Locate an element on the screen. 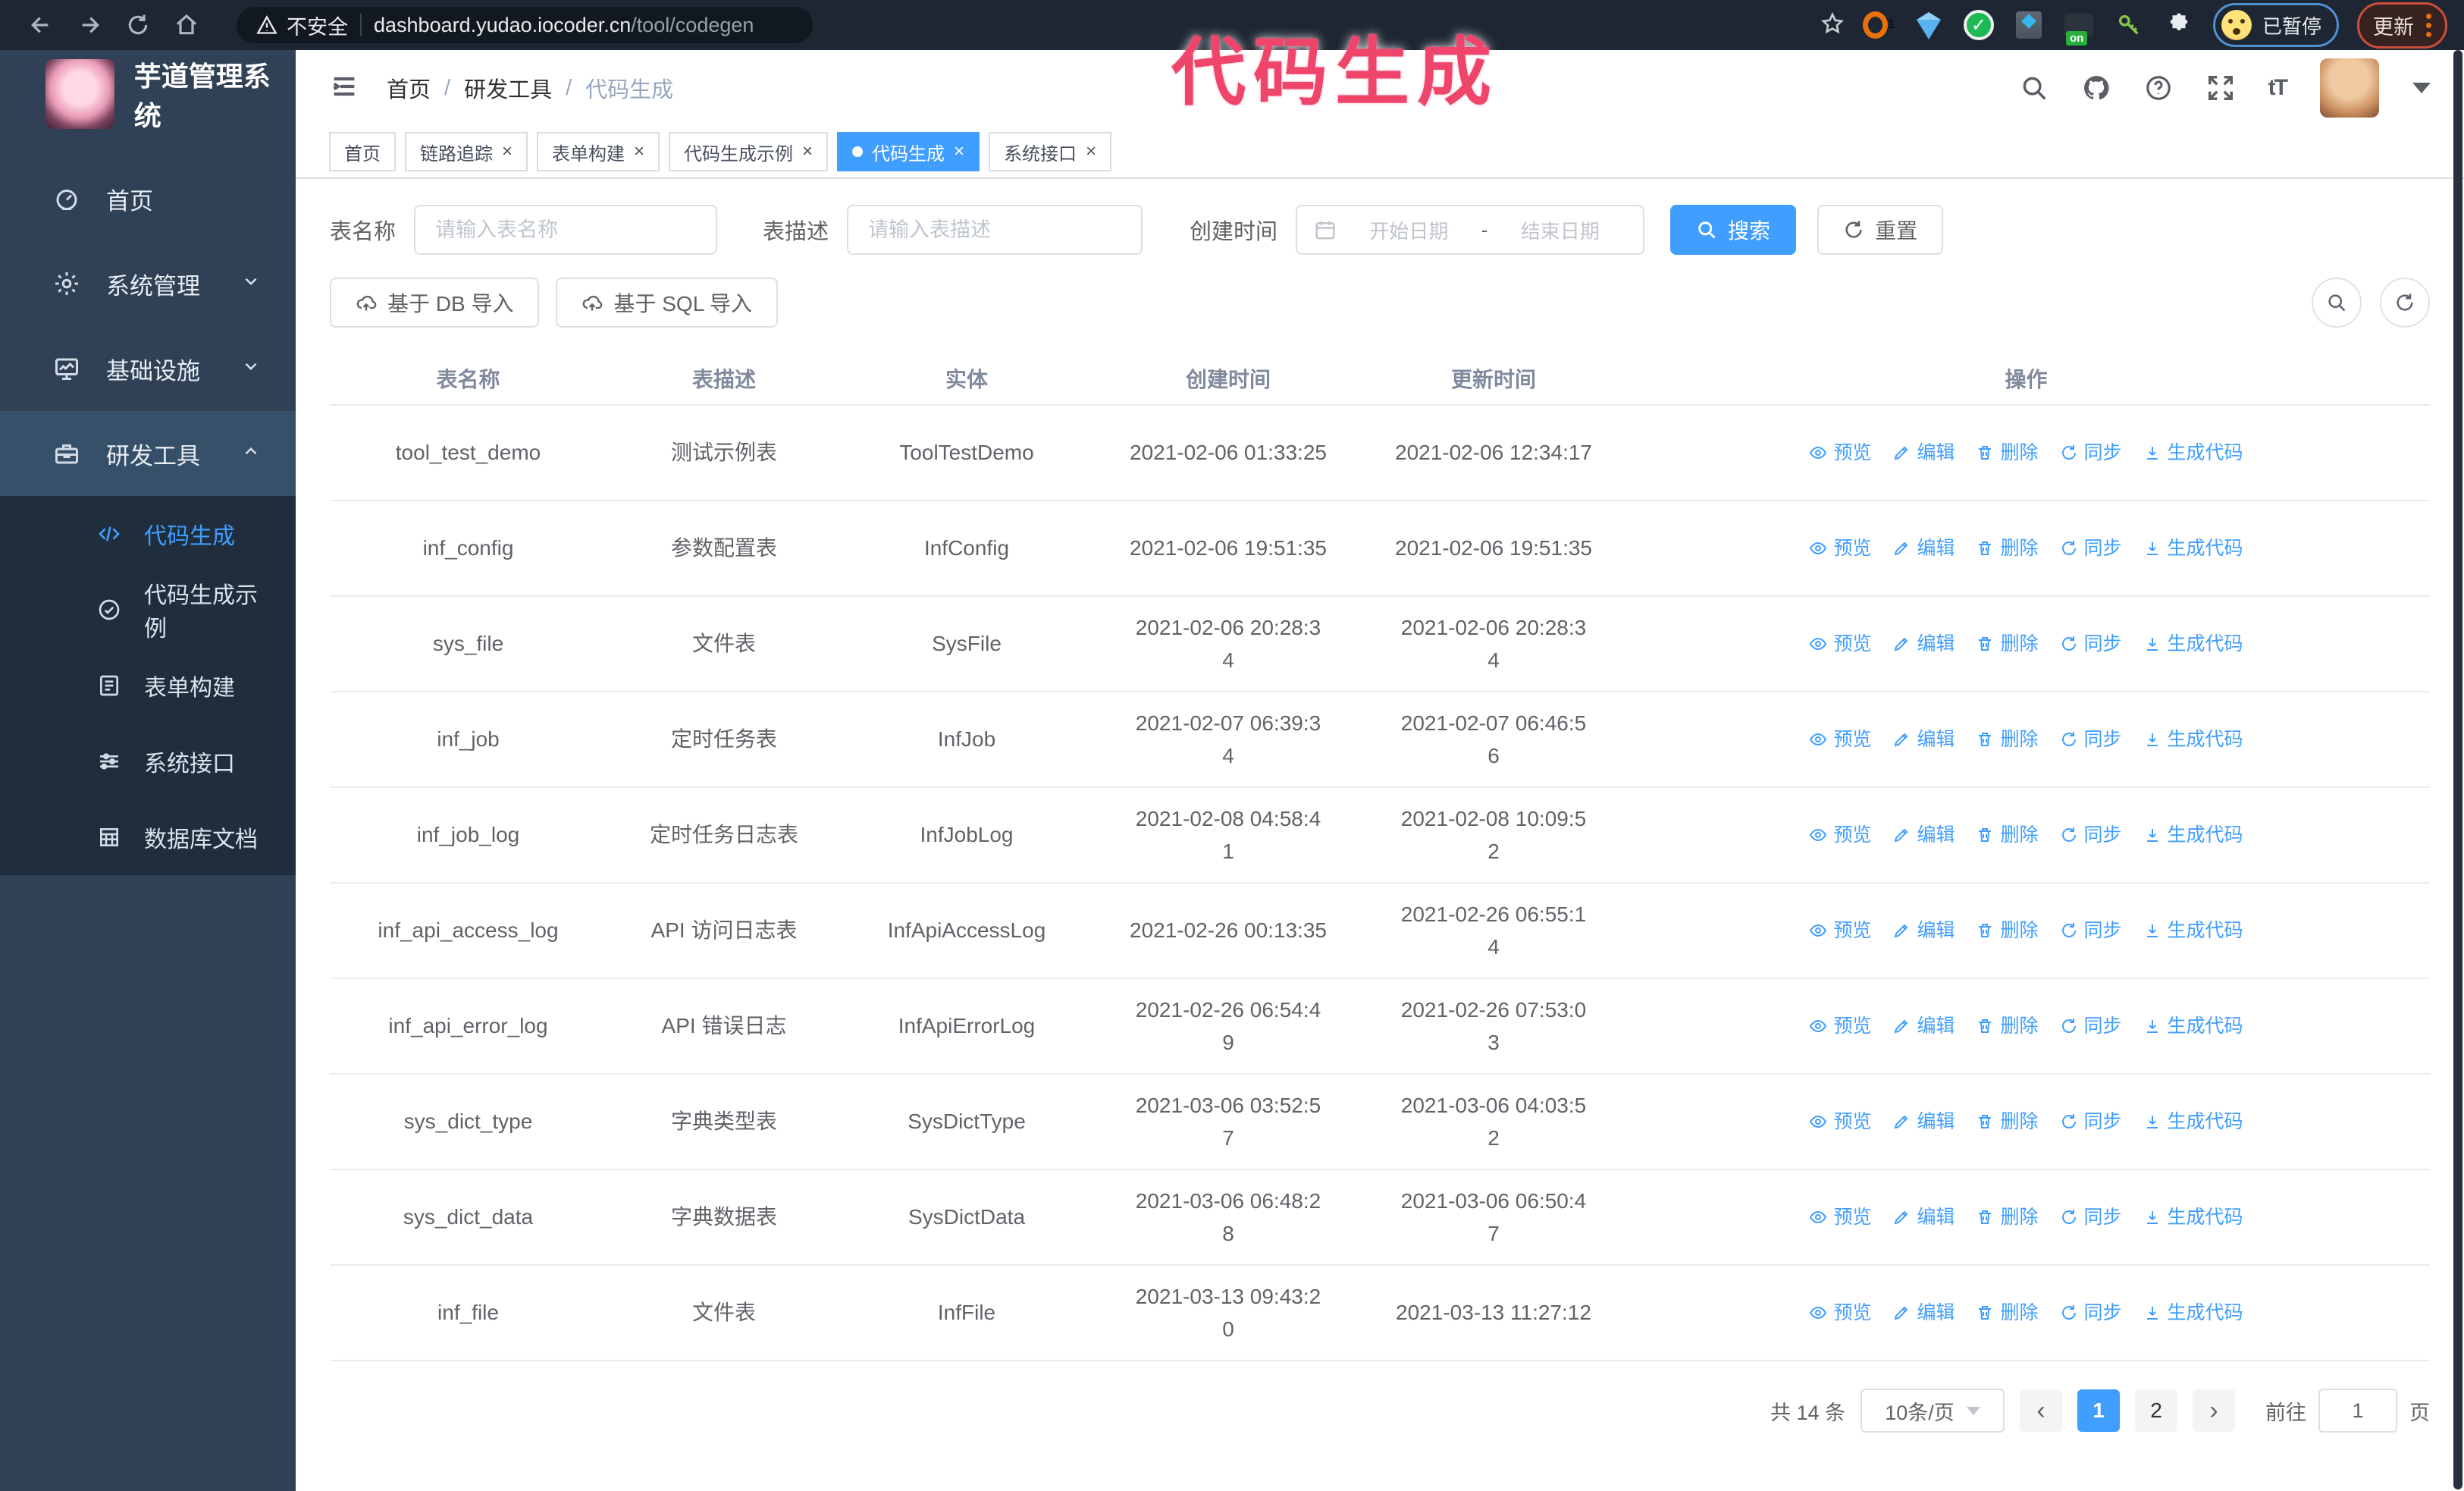 The image size is (2464, 1491). sidebar-item-系统接口: 系统接口 is located at coordinates (148, 761).